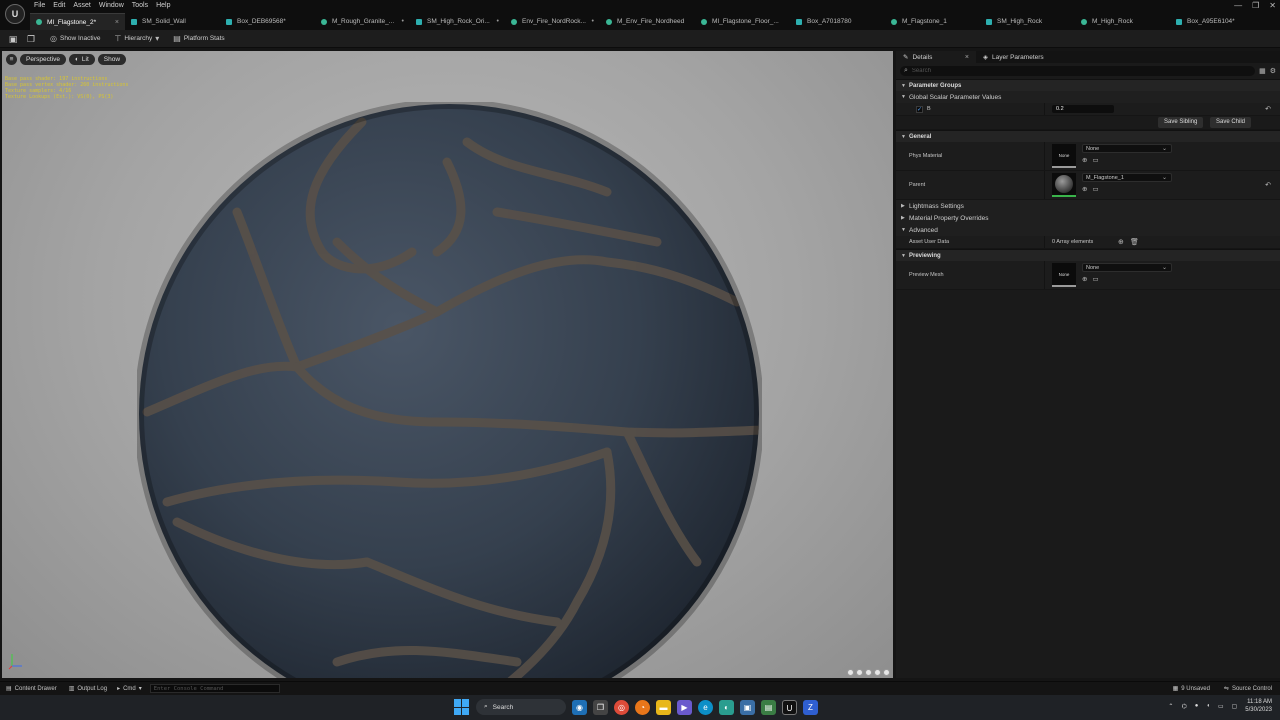 This screenshot has width=1280, height=720. What do you see at coordinates (88, 689) in the screenshot?
I see `output-log-button: ▥ Output Log` at bounding box center [88, 689].